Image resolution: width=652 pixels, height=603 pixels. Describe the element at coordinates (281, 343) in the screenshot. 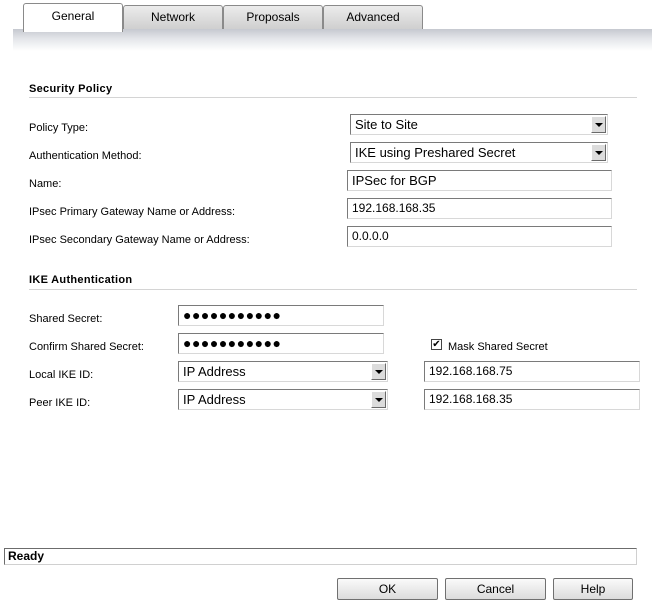

I see `confirm-secret-input: ●●●●●●●●●●●` at that location.